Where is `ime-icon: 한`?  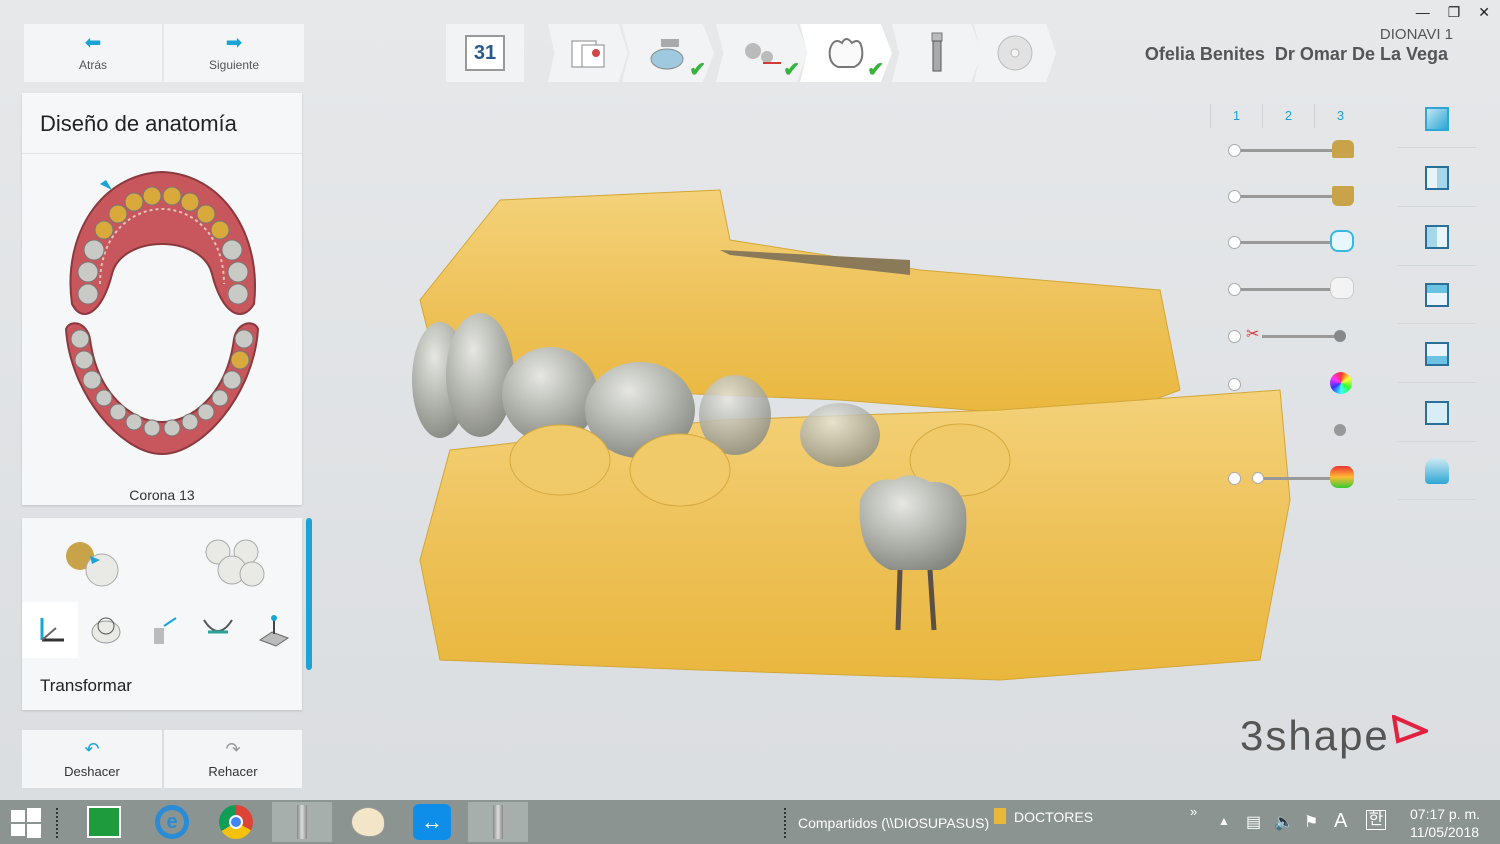
ime-icon: 한 is located at coordinates (1376, 820).